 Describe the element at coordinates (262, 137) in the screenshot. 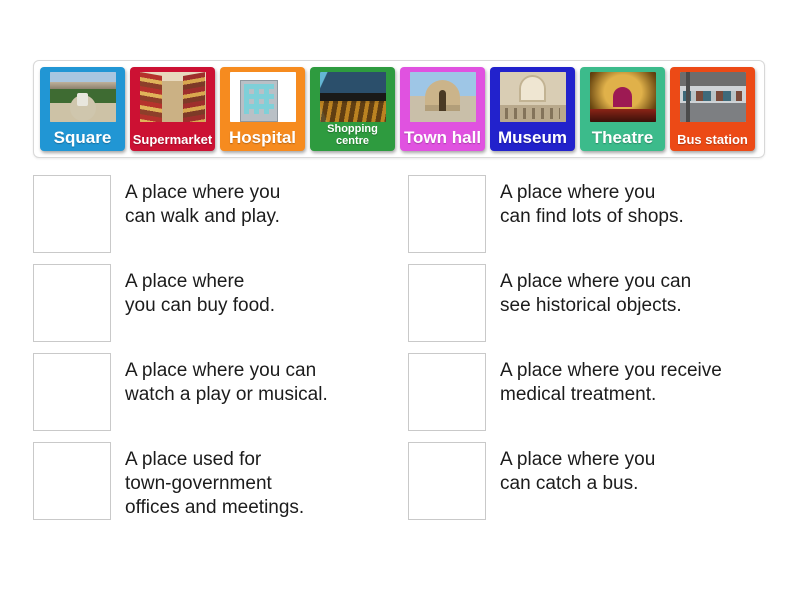

I see `tile-label: Hospital` at that location.